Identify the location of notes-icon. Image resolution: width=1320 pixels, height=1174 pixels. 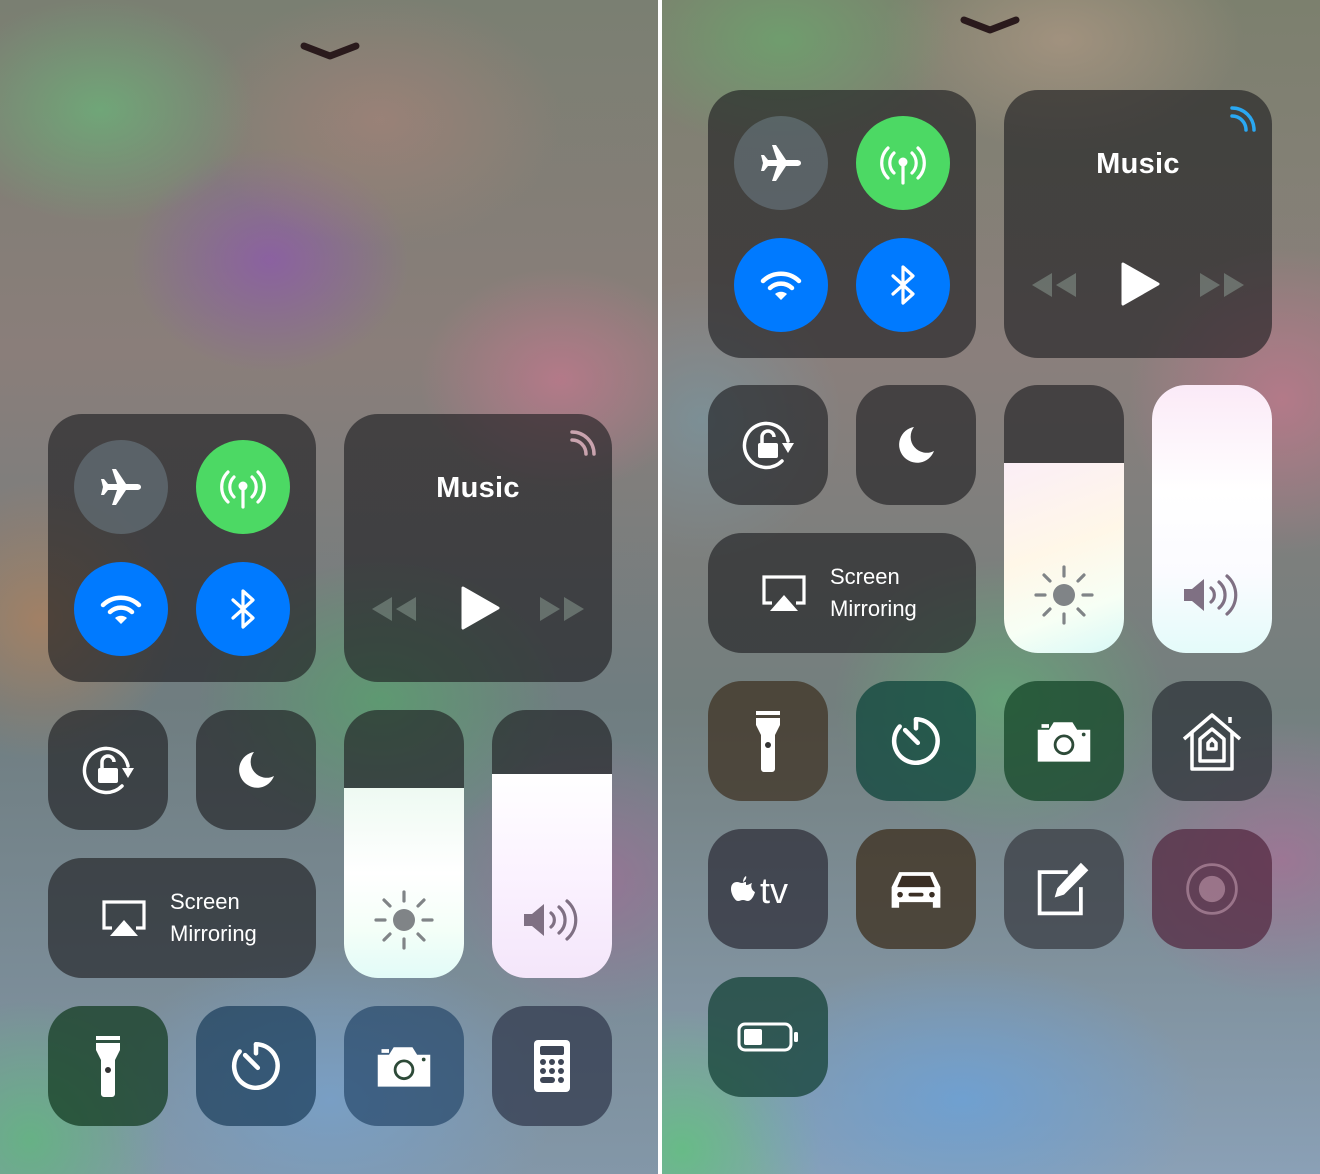
(1064, 889).